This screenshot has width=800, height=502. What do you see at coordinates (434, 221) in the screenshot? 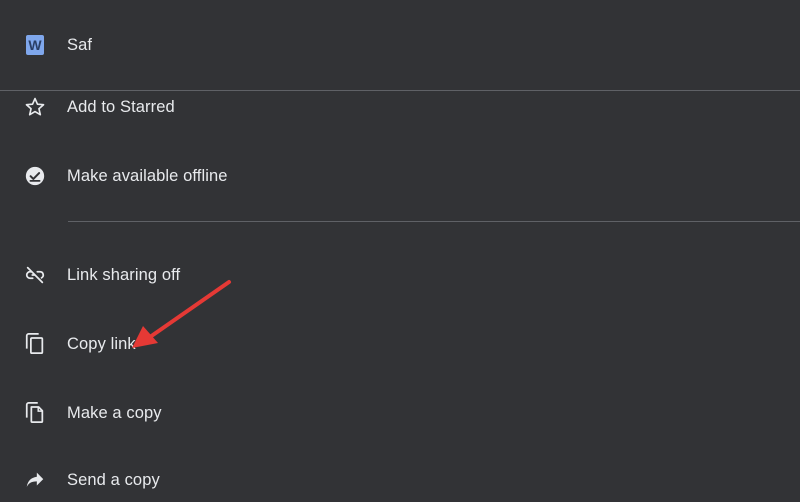
I see `divider` at bounding box center [434, 221].